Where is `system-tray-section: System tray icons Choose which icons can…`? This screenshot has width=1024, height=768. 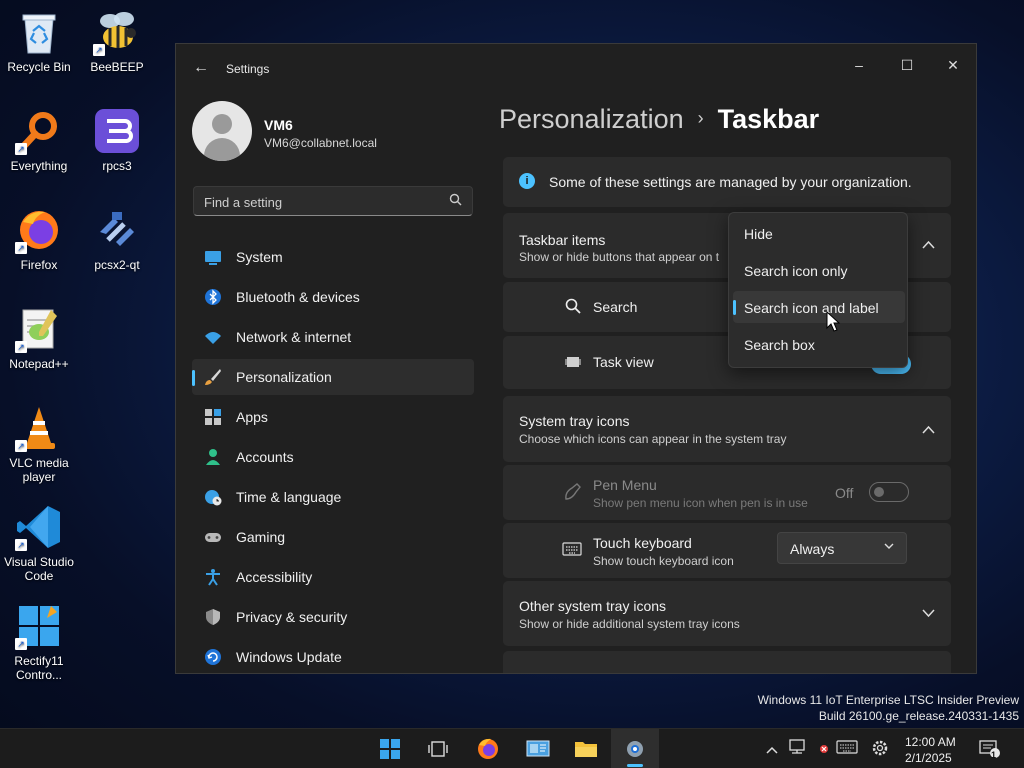
system-tray-section: System tray icons Choose which icons can… is located at coordinates (727, 429).